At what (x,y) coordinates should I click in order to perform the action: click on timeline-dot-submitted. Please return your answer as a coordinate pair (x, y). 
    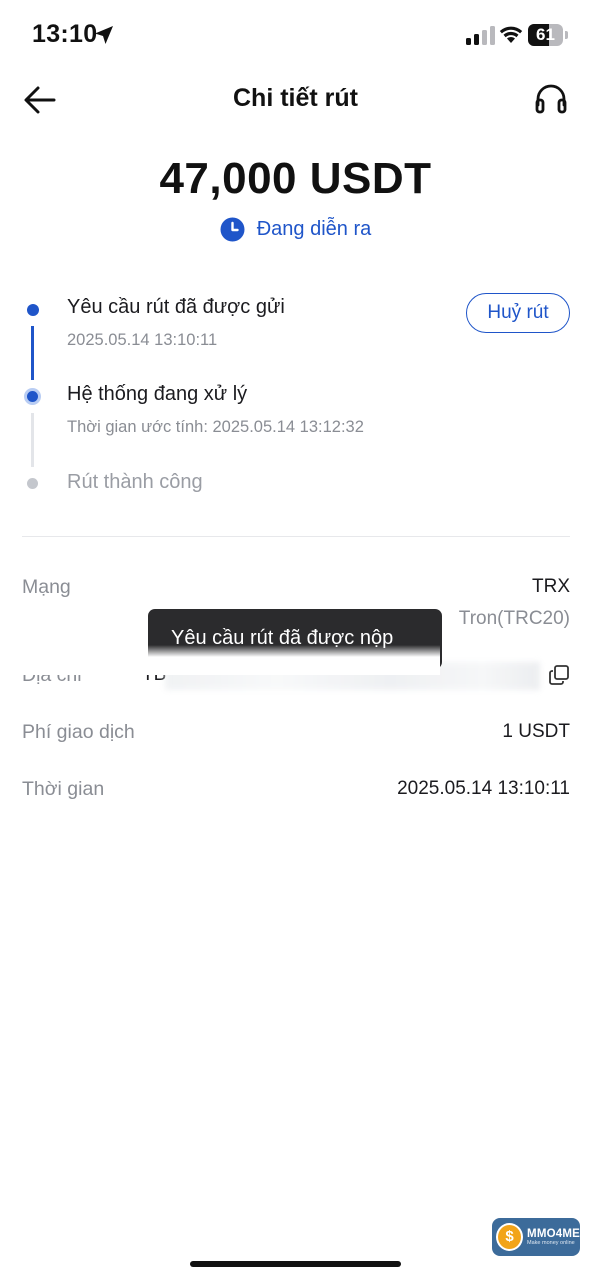
    Looking at the image, I should click on (33, 310).